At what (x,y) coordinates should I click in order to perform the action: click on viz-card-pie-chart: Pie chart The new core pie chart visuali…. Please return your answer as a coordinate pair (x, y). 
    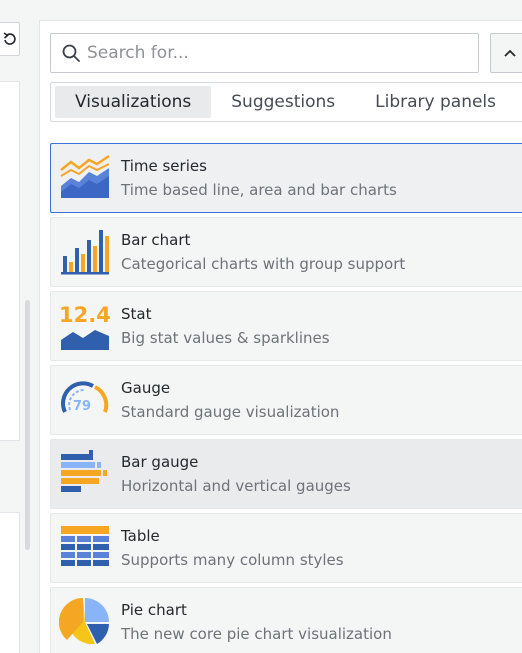
    Looking at the image, I should click on (286, 620).